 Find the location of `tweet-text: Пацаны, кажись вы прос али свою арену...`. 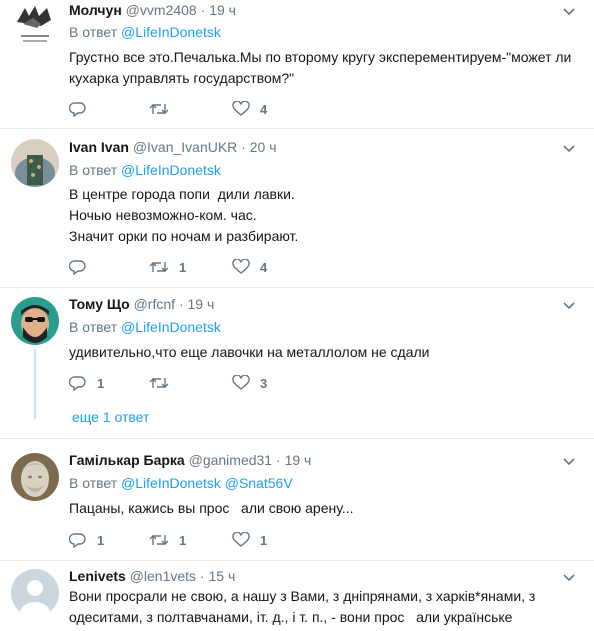

tweet-text: Пацаны, кажись вы прос али свою арену... is located at coordinates (211, 508).